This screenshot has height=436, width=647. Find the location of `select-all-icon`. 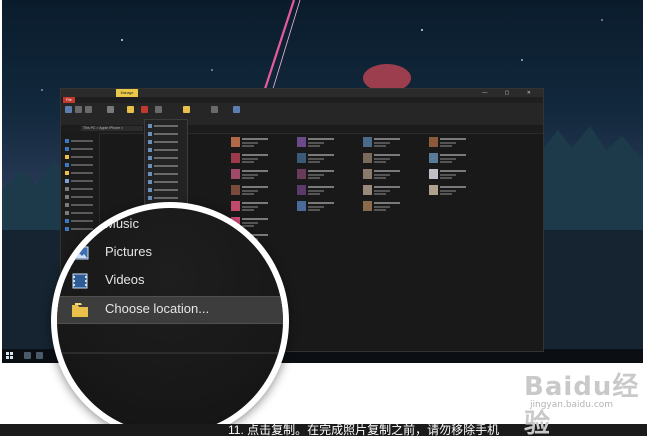

select-all-icon is located at coordinates (236, 109).